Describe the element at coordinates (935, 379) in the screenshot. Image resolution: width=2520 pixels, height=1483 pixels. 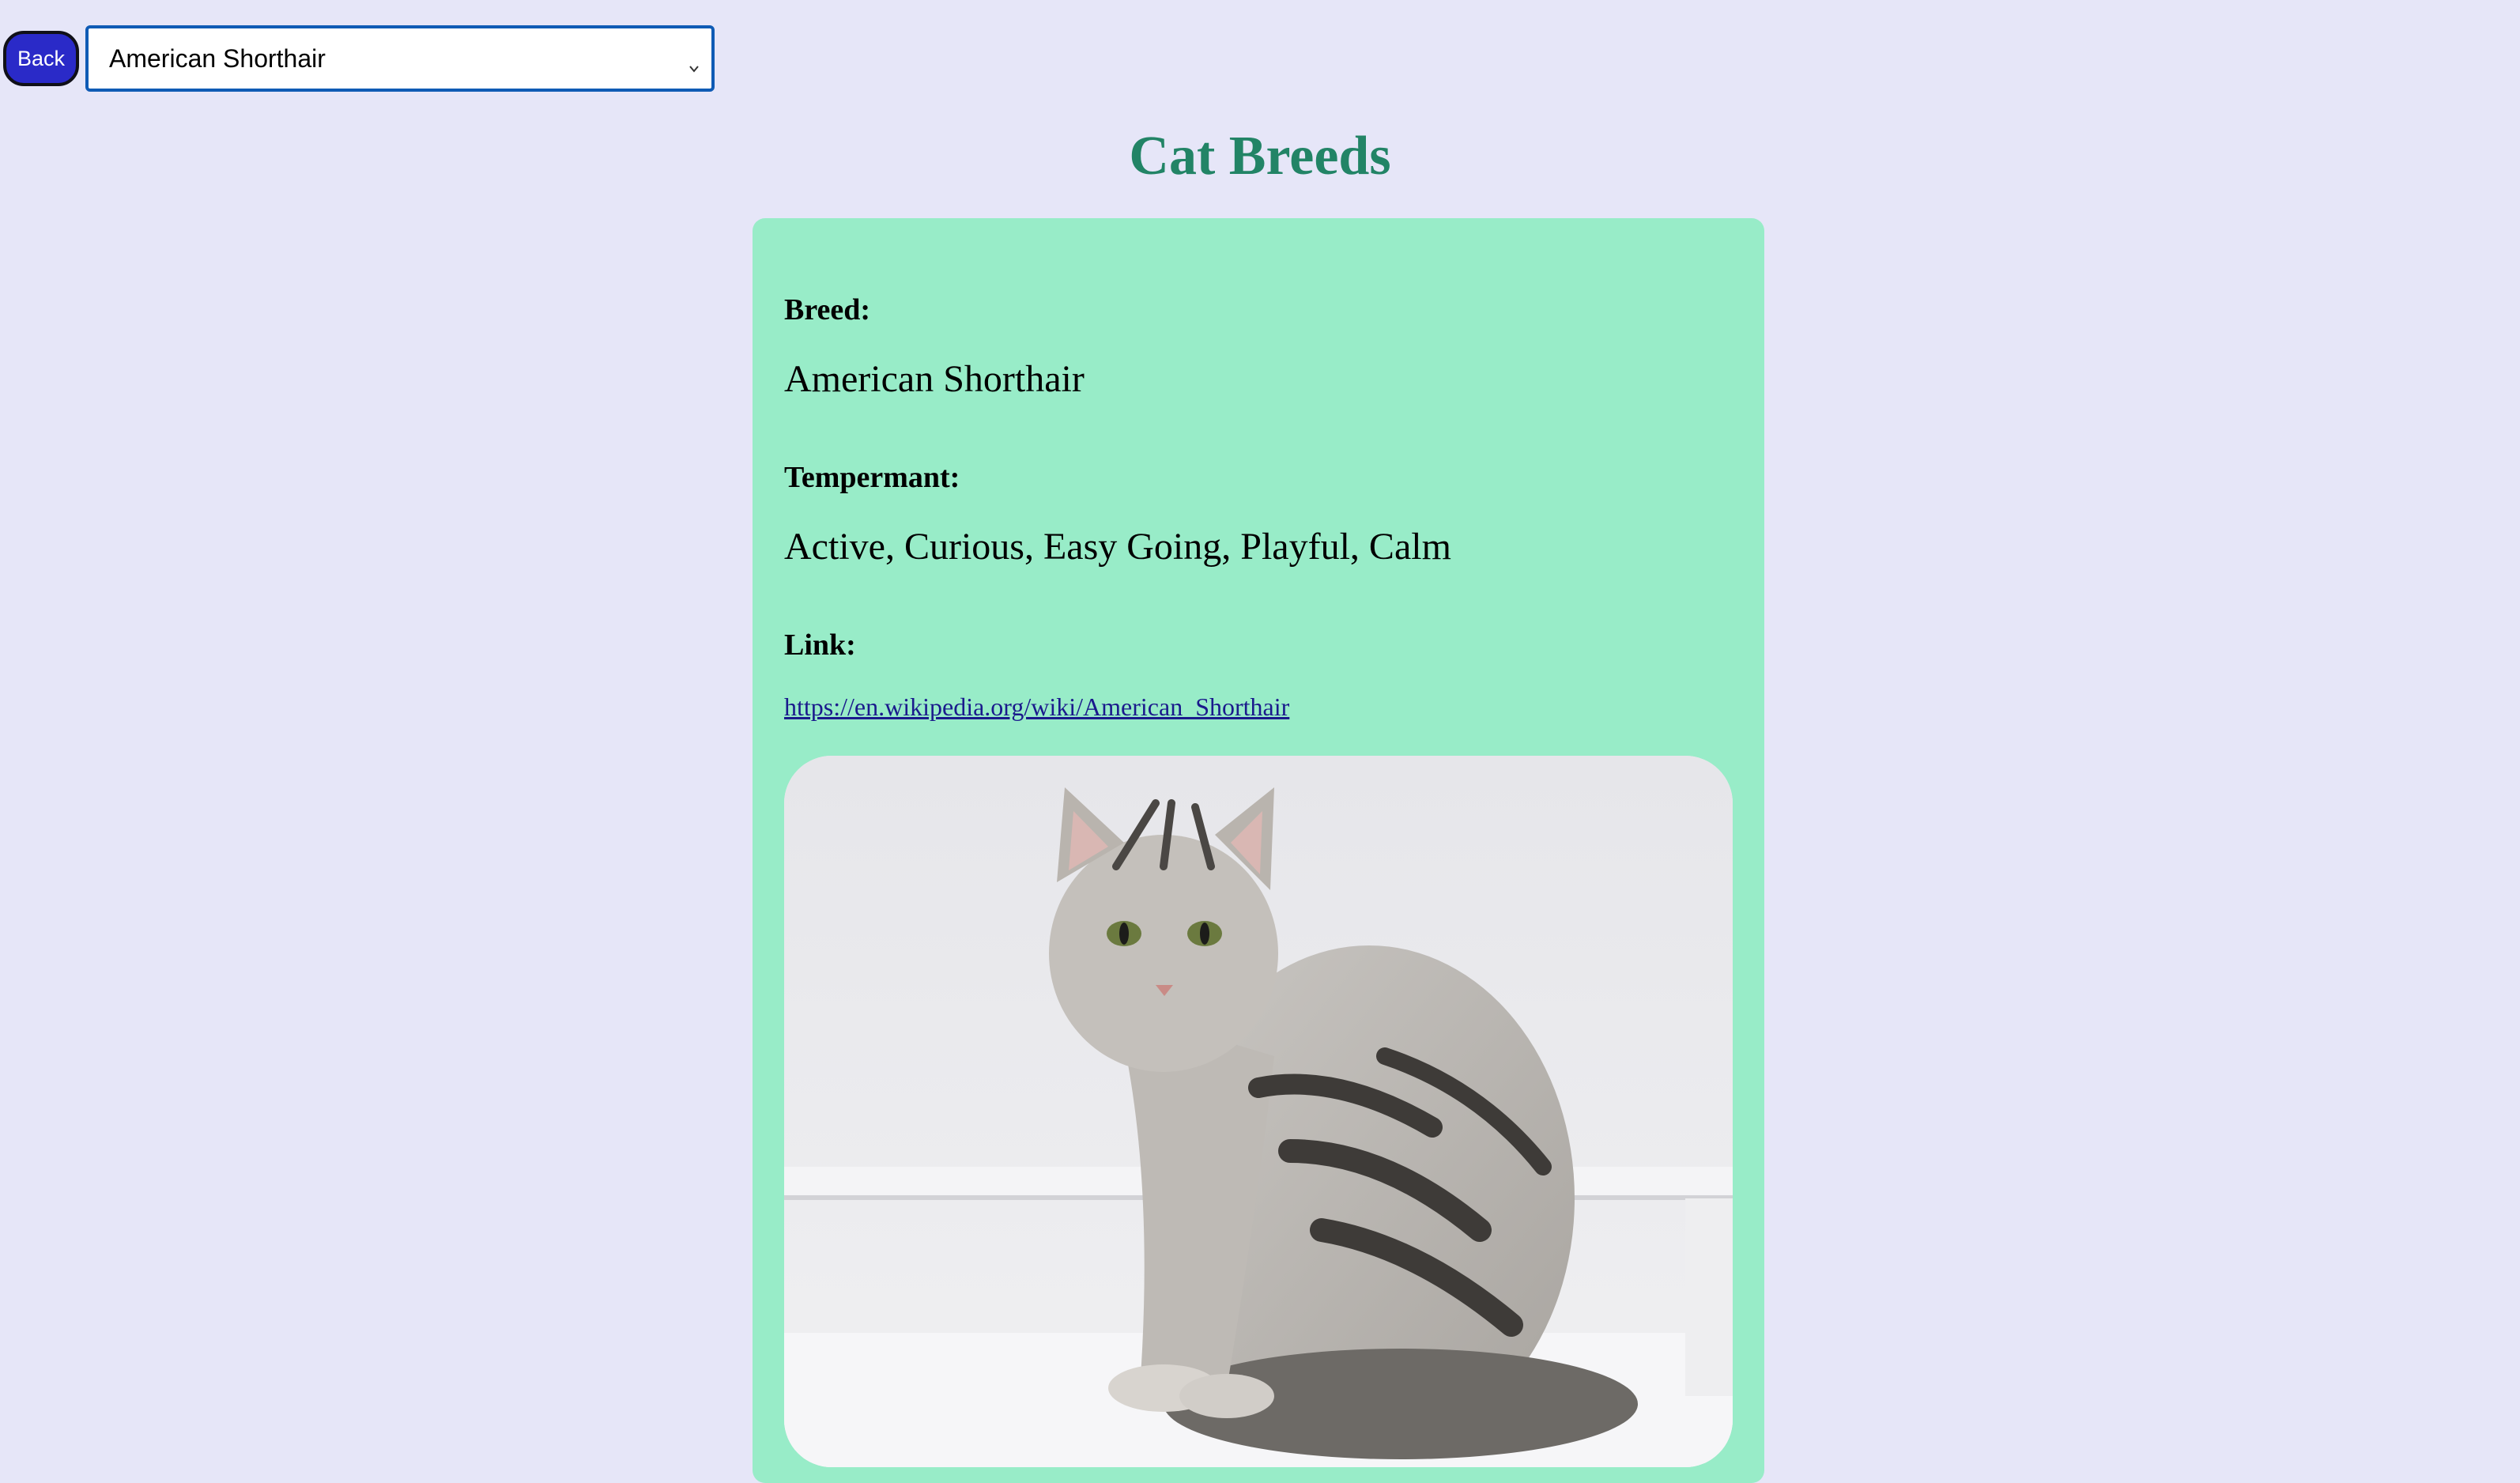
I see `breed-value: American Shorthair` at that location.